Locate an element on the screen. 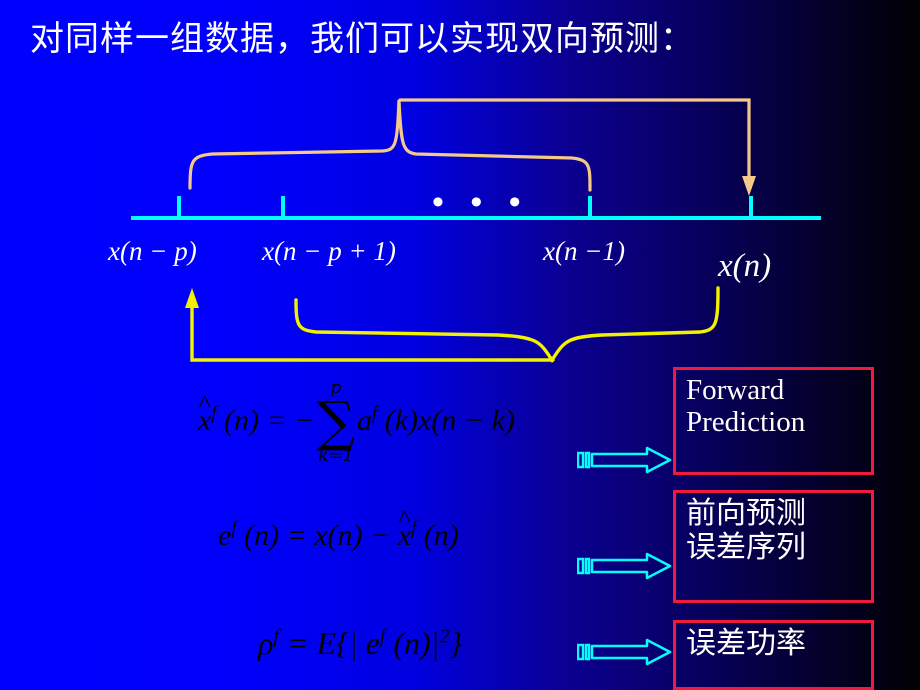 Image resolution: width=920 pixels, height=690 pixels. forward-prediction-brace is located at coordinates (472, 147).